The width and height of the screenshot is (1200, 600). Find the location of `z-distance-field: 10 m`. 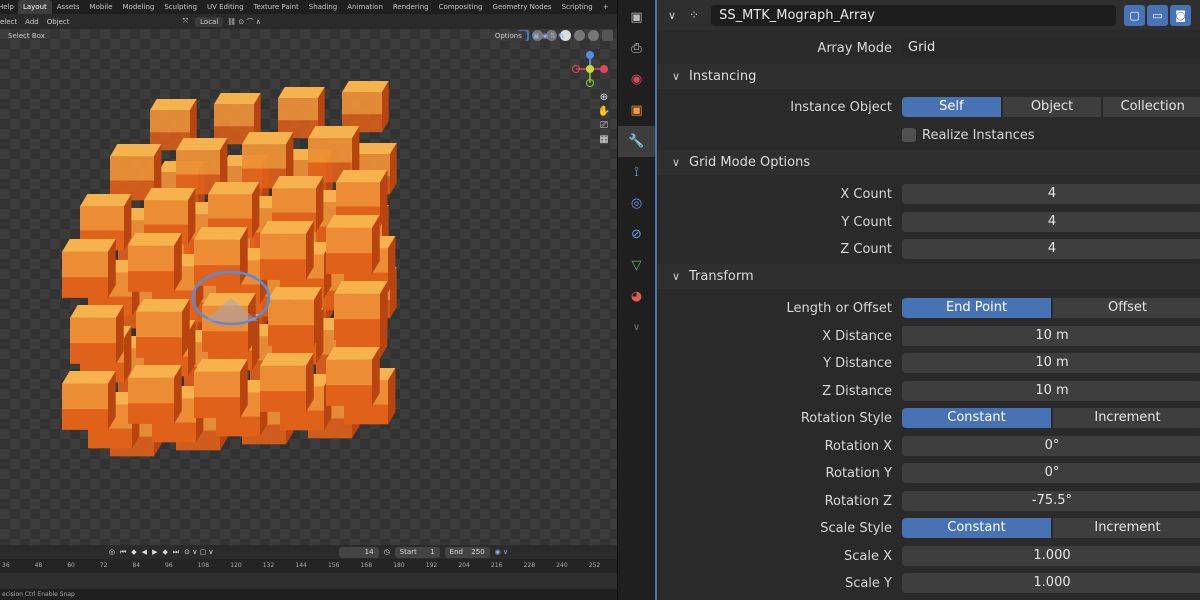

z-distance-field: 10 m is located at coordinates (1051, 391).